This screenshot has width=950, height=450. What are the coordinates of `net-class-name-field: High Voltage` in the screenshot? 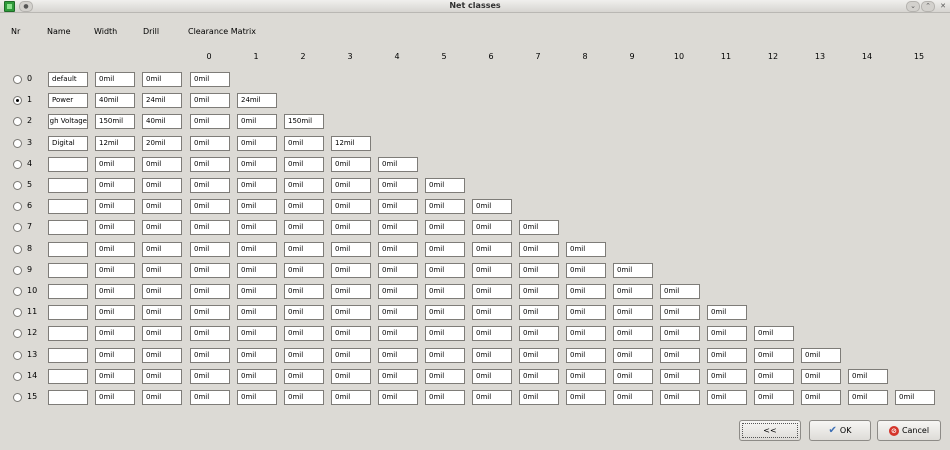 It's located at (68, 121).